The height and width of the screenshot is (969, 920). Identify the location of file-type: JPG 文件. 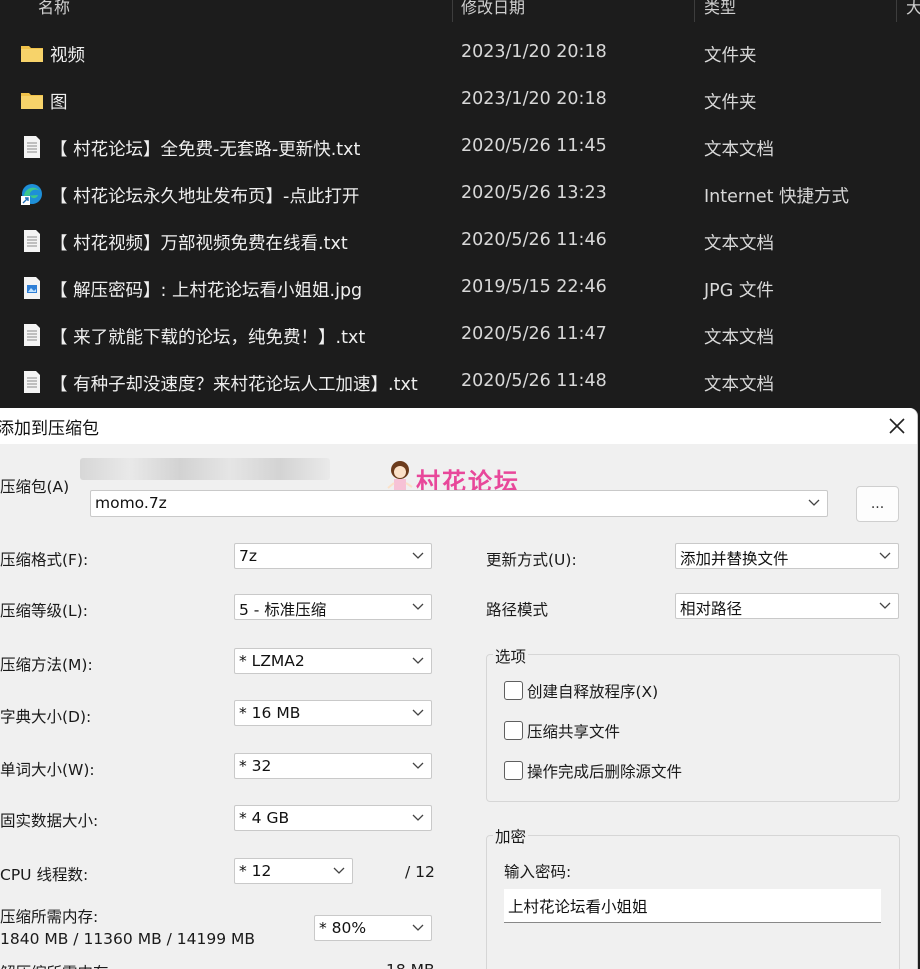
(739, 291).